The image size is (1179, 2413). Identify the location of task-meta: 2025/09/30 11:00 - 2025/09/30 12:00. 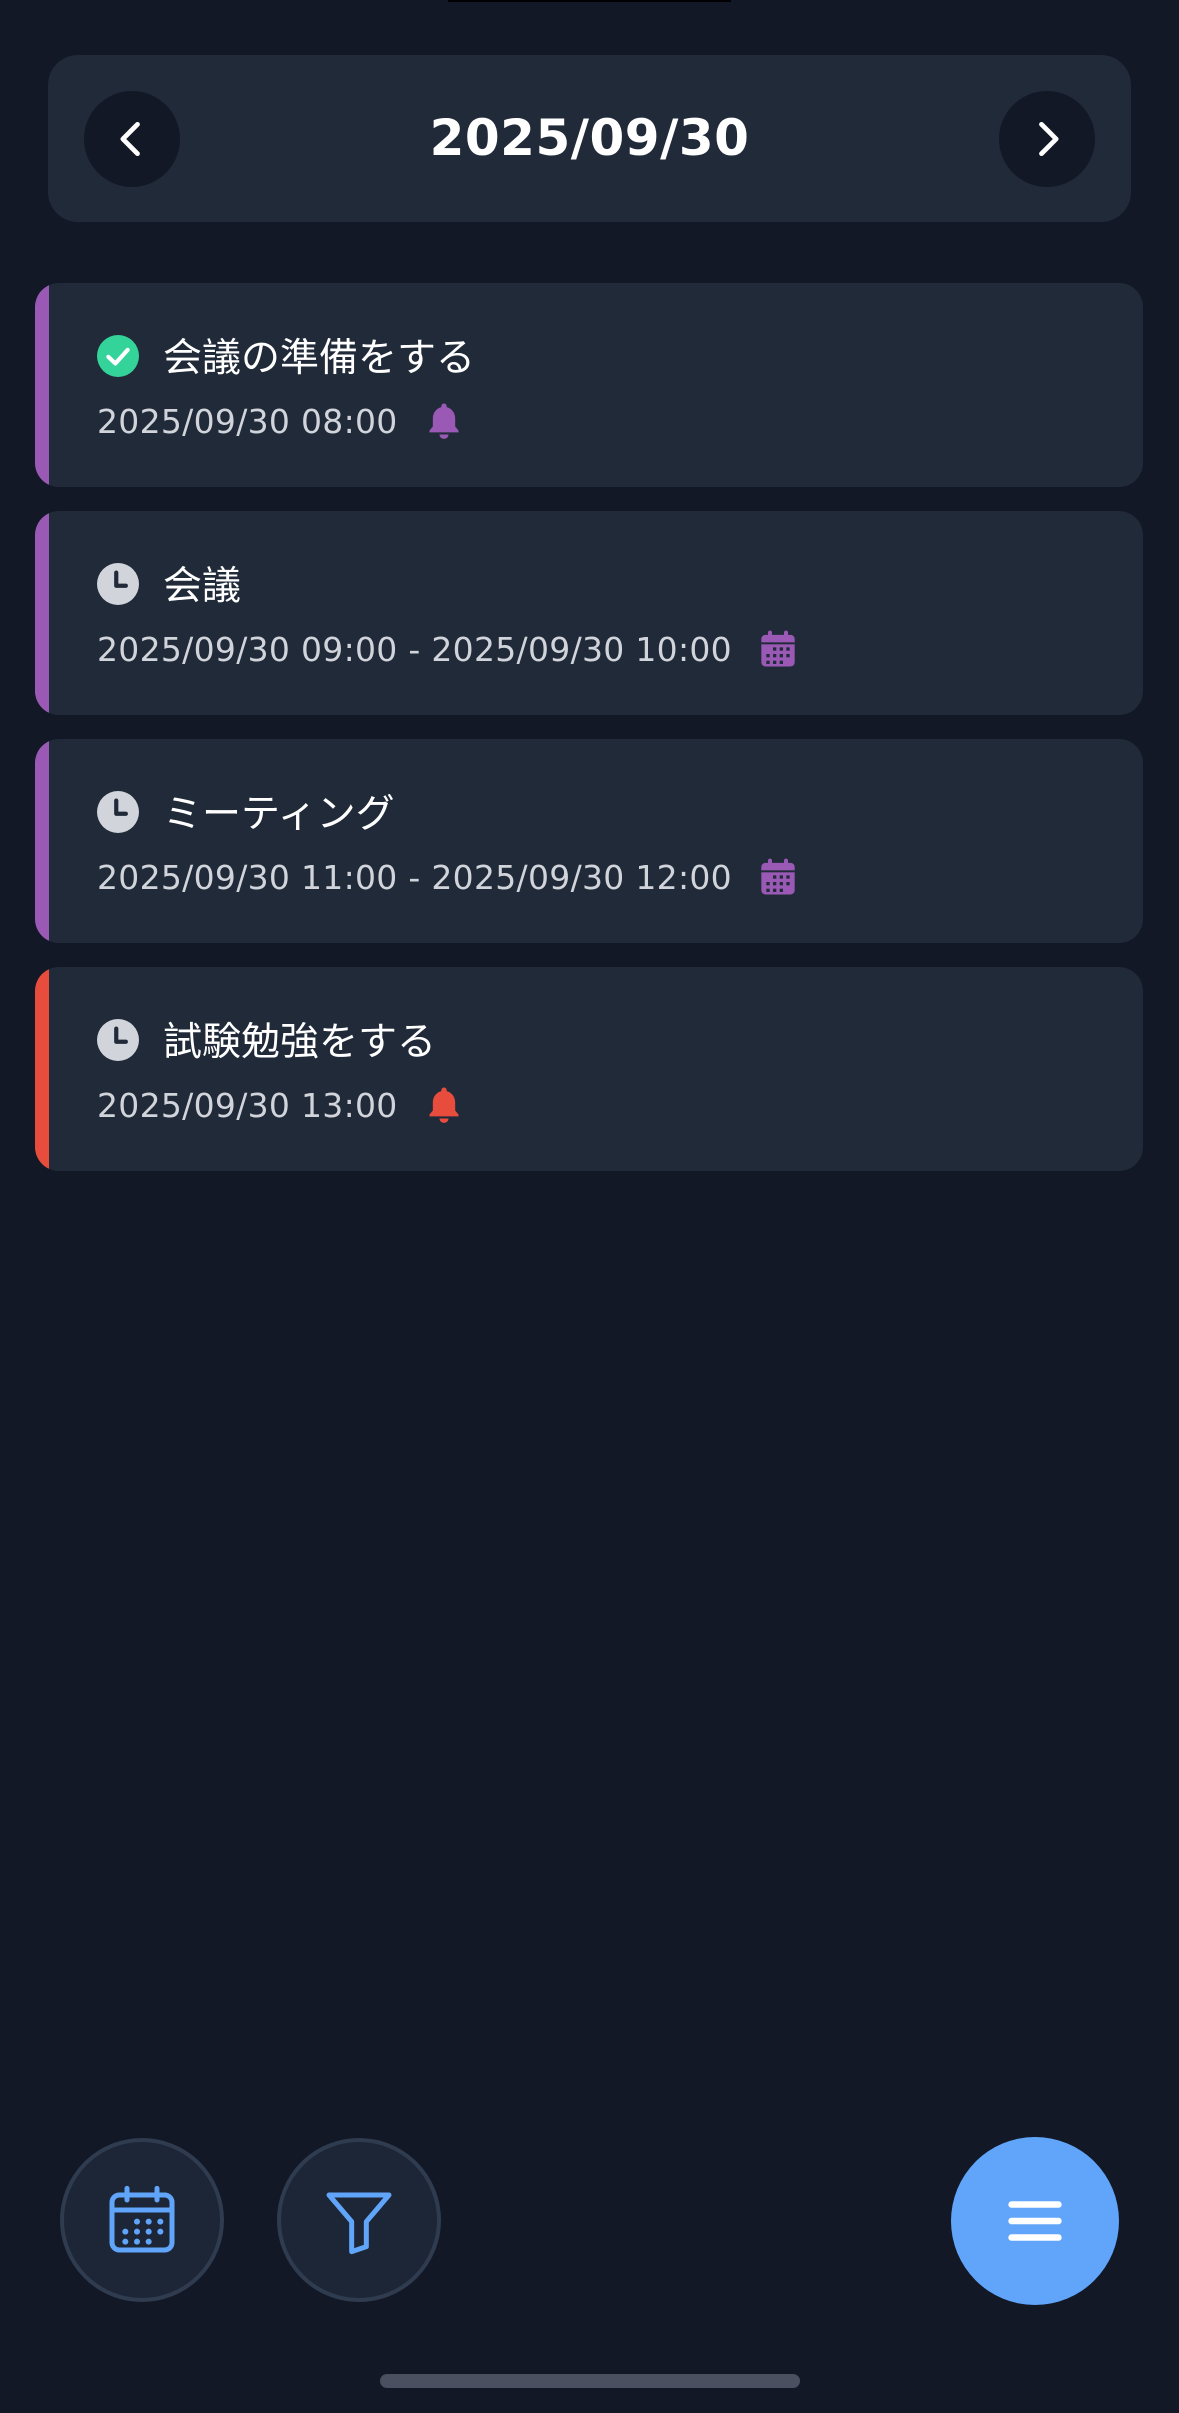
(447, 877).